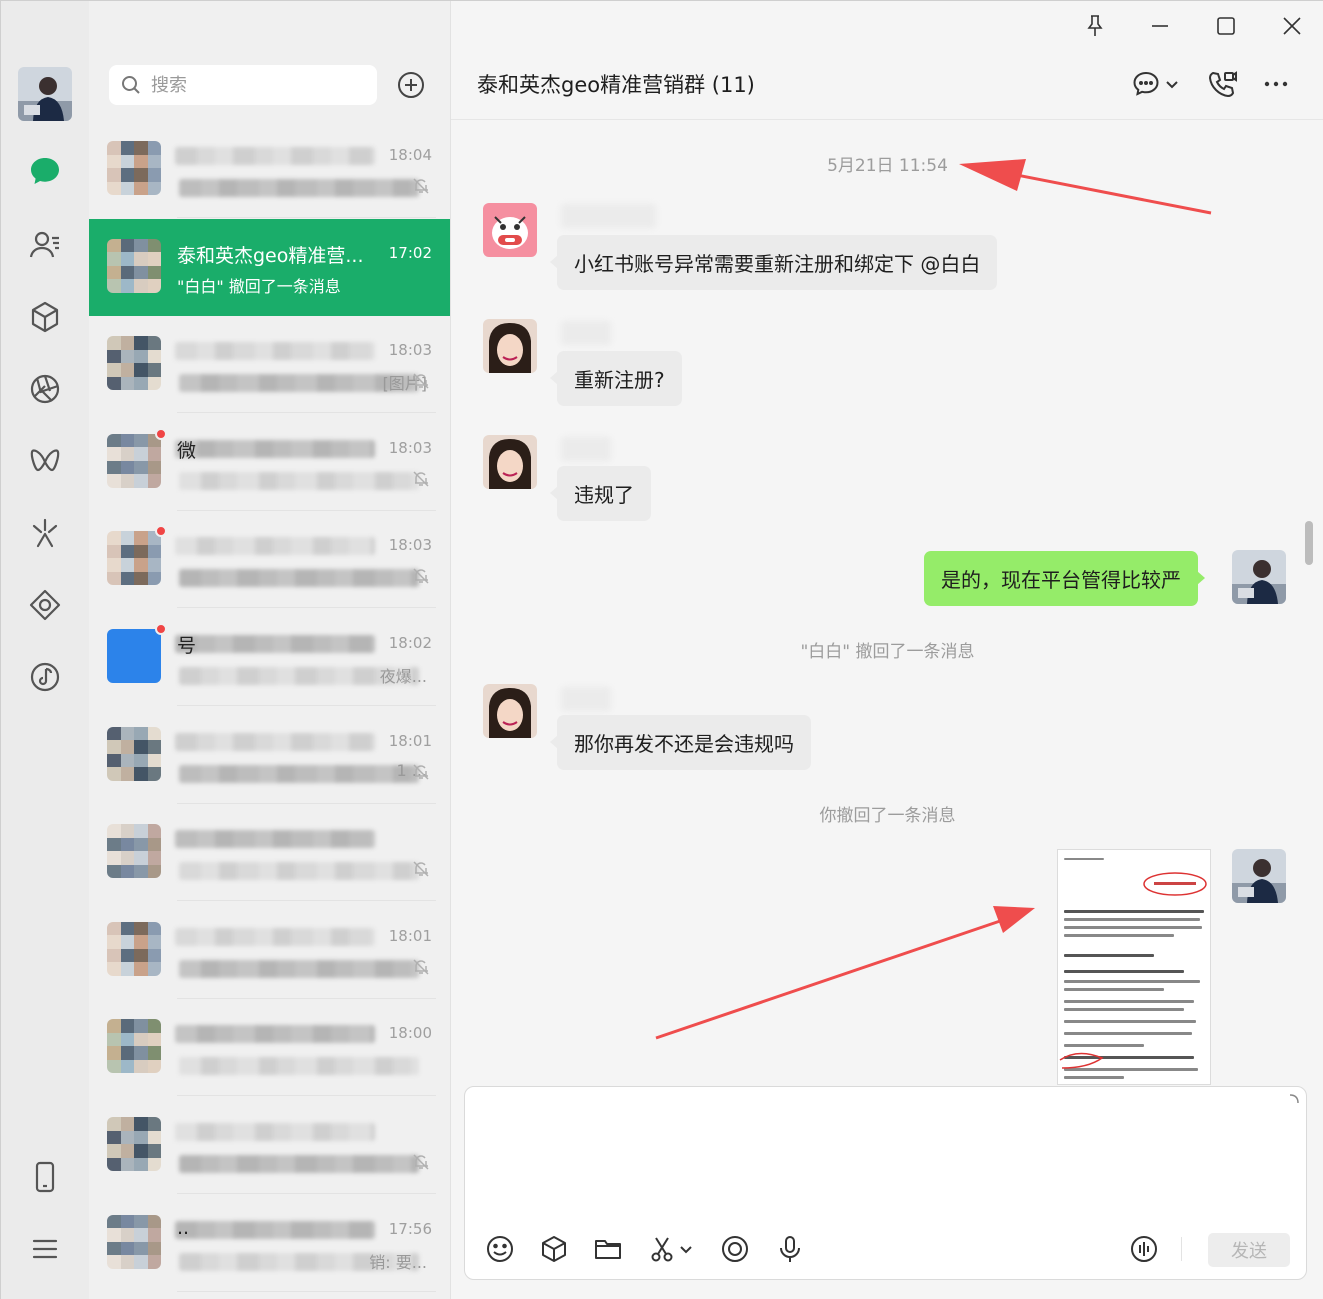 Image resolution: width=1323 pixels, height=1299 pixels. I want to click on close-icon, so click(1292, 26).